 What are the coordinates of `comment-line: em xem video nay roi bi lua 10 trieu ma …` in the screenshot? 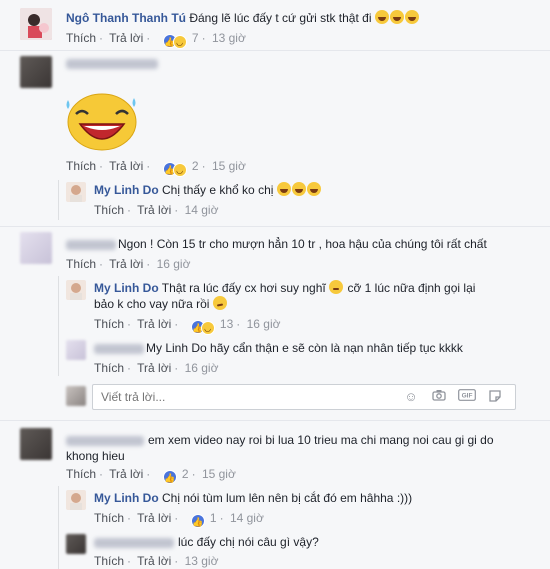 It's located at (321, 440).